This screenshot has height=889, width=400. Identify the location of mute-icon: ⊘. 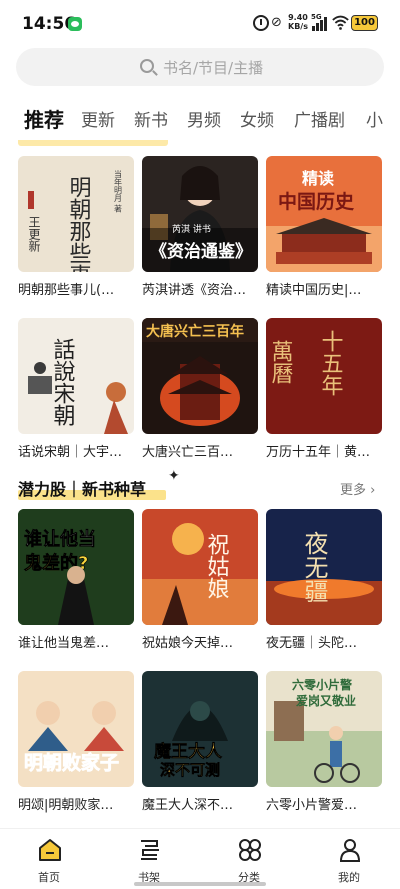
(276, 22).